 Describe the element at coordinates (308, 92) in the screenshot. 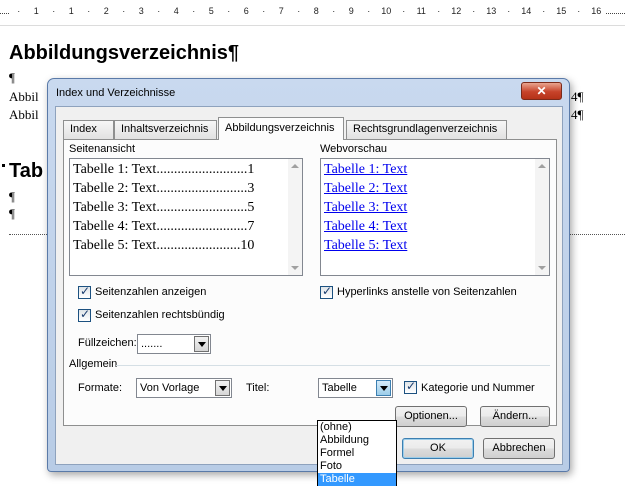

I see `dialog-titlebar: Index und Verzeichnisse ✕` at that location.